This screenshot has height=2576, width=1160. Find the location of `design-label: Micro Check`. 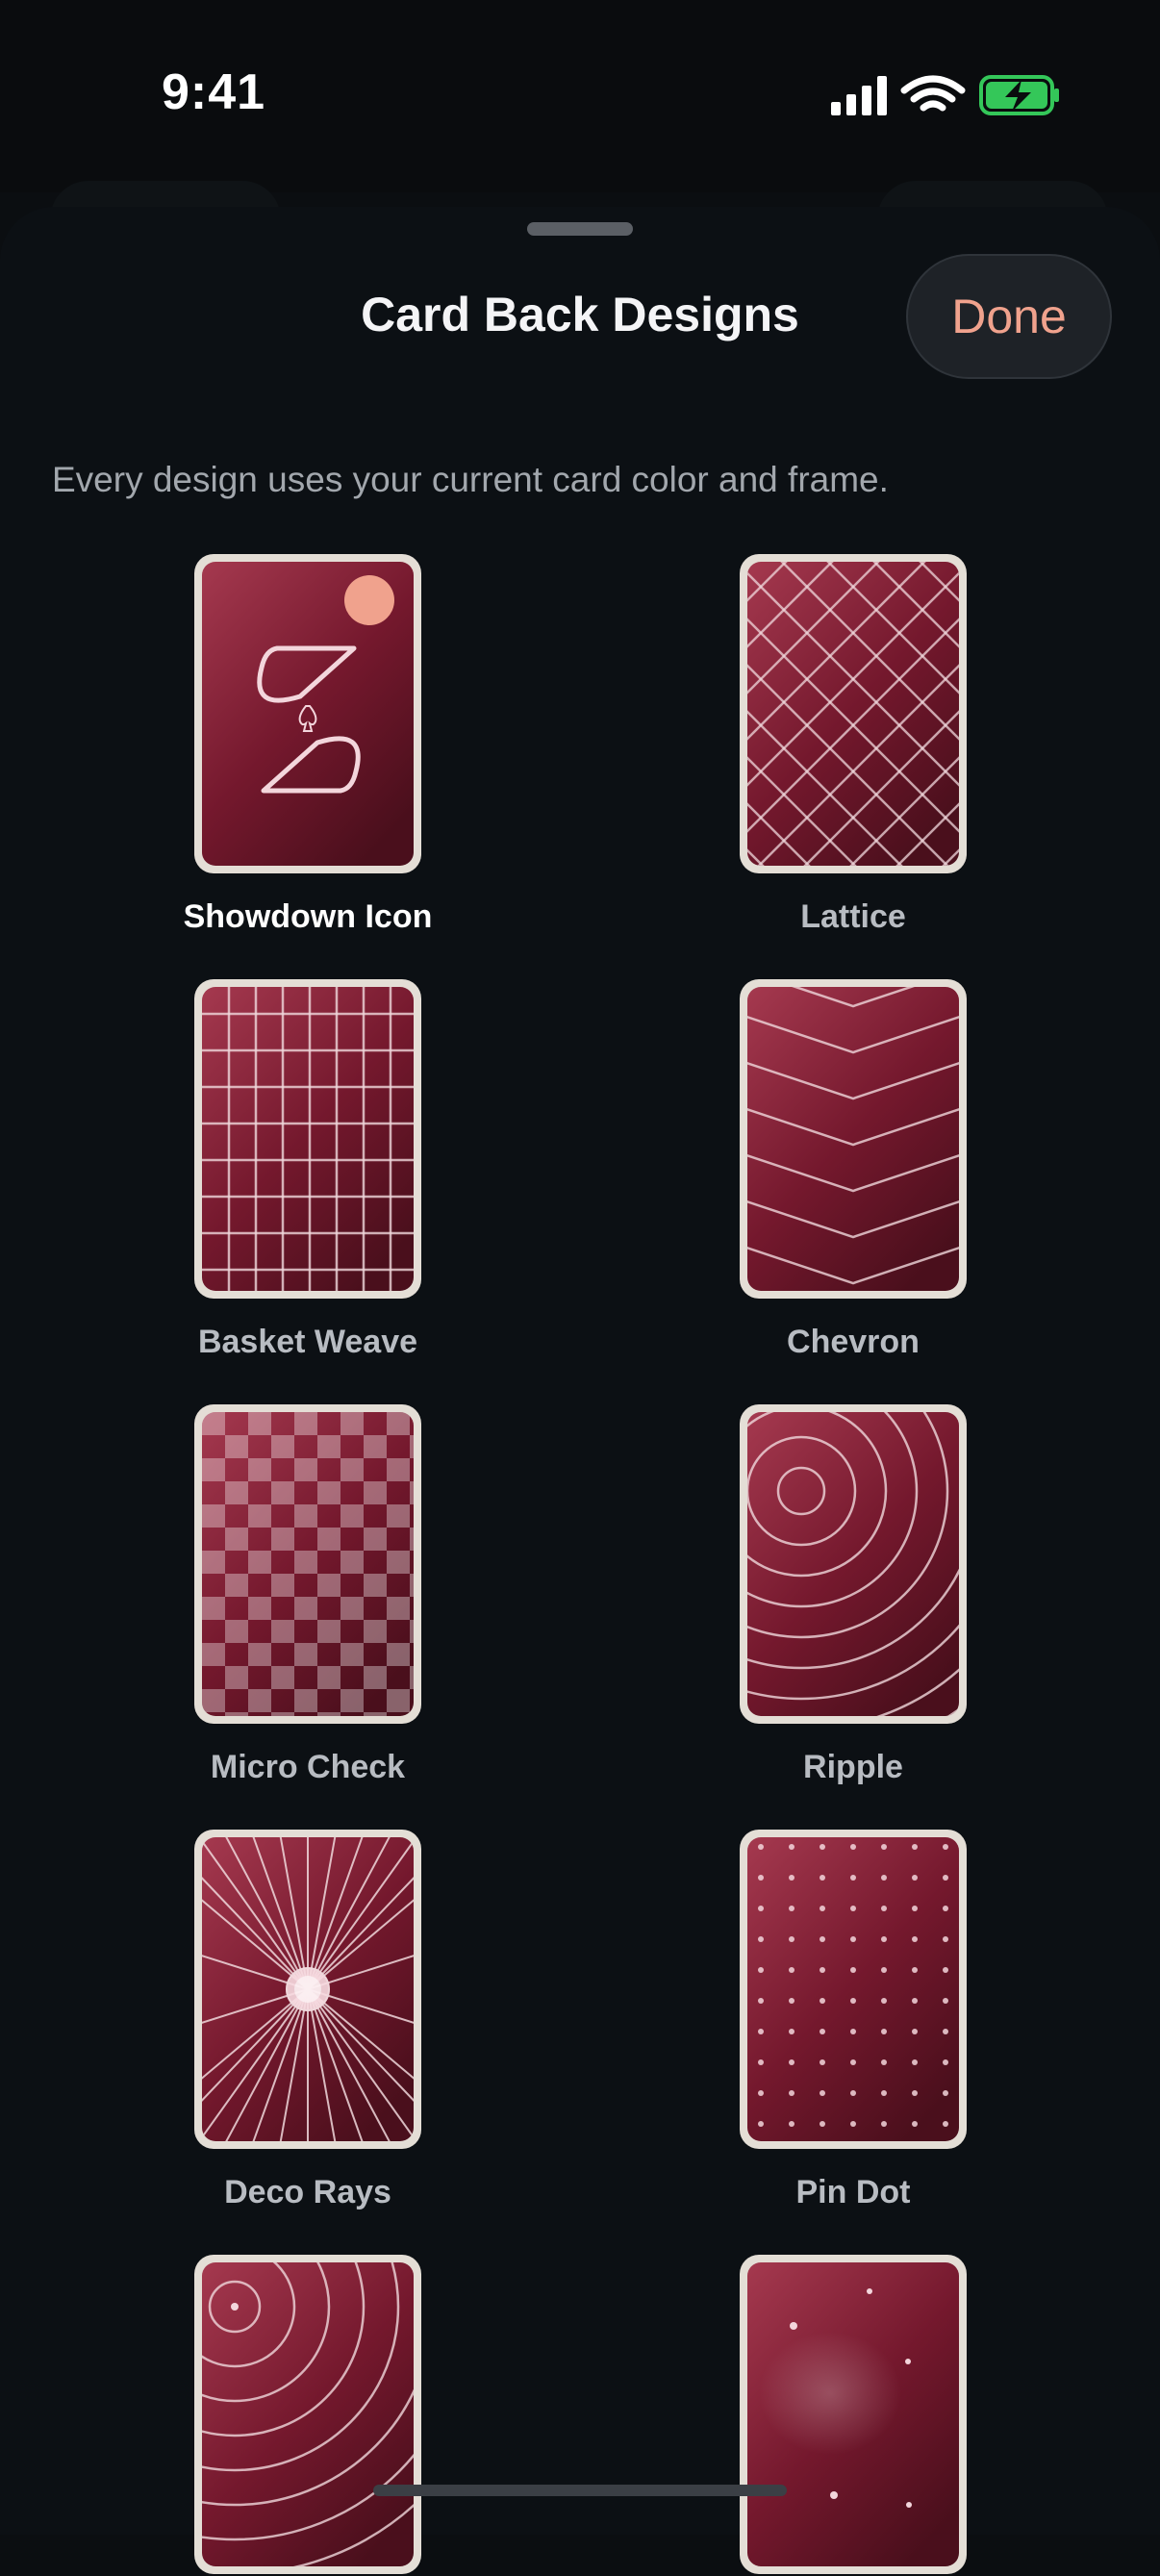

design-label: Micro Check is located at coordinates (308, 1767).